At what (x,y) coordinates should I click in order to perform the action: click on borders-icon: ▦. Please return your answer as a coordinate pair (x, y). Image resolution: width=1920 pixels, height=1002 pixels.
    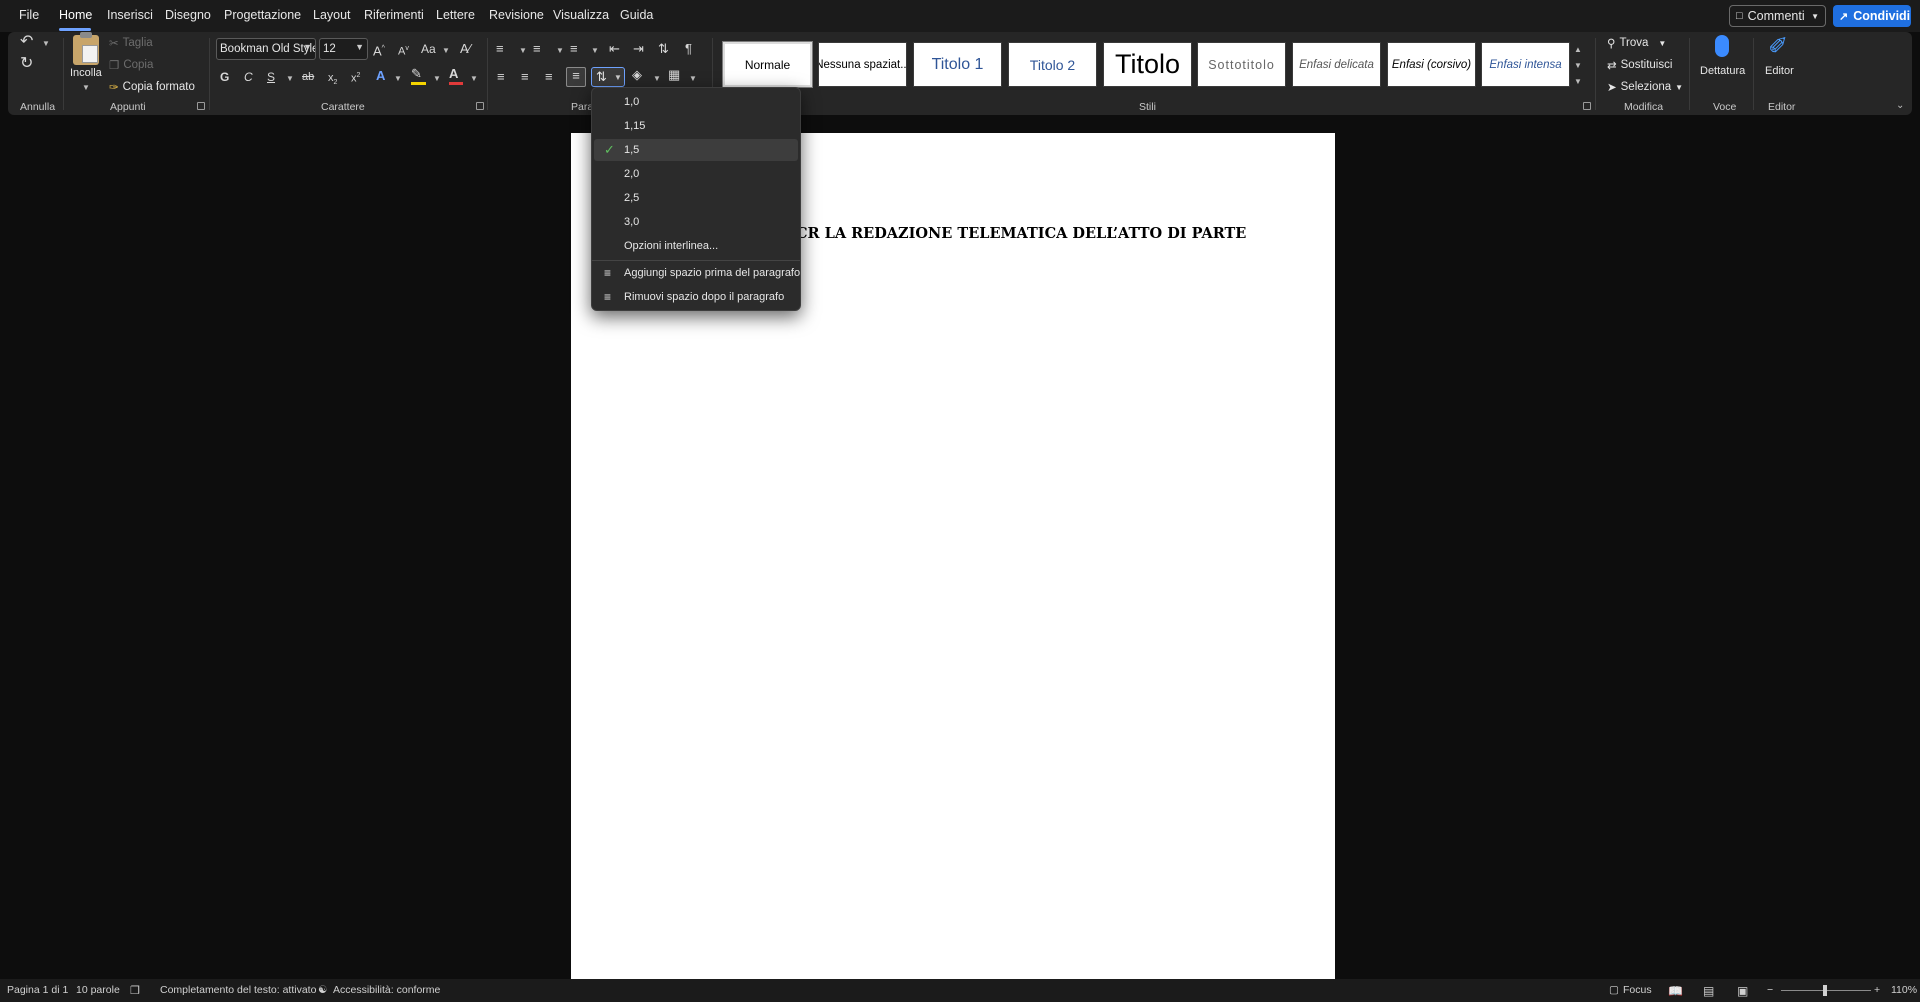
    Looking at the image, I should click on (674, 75).